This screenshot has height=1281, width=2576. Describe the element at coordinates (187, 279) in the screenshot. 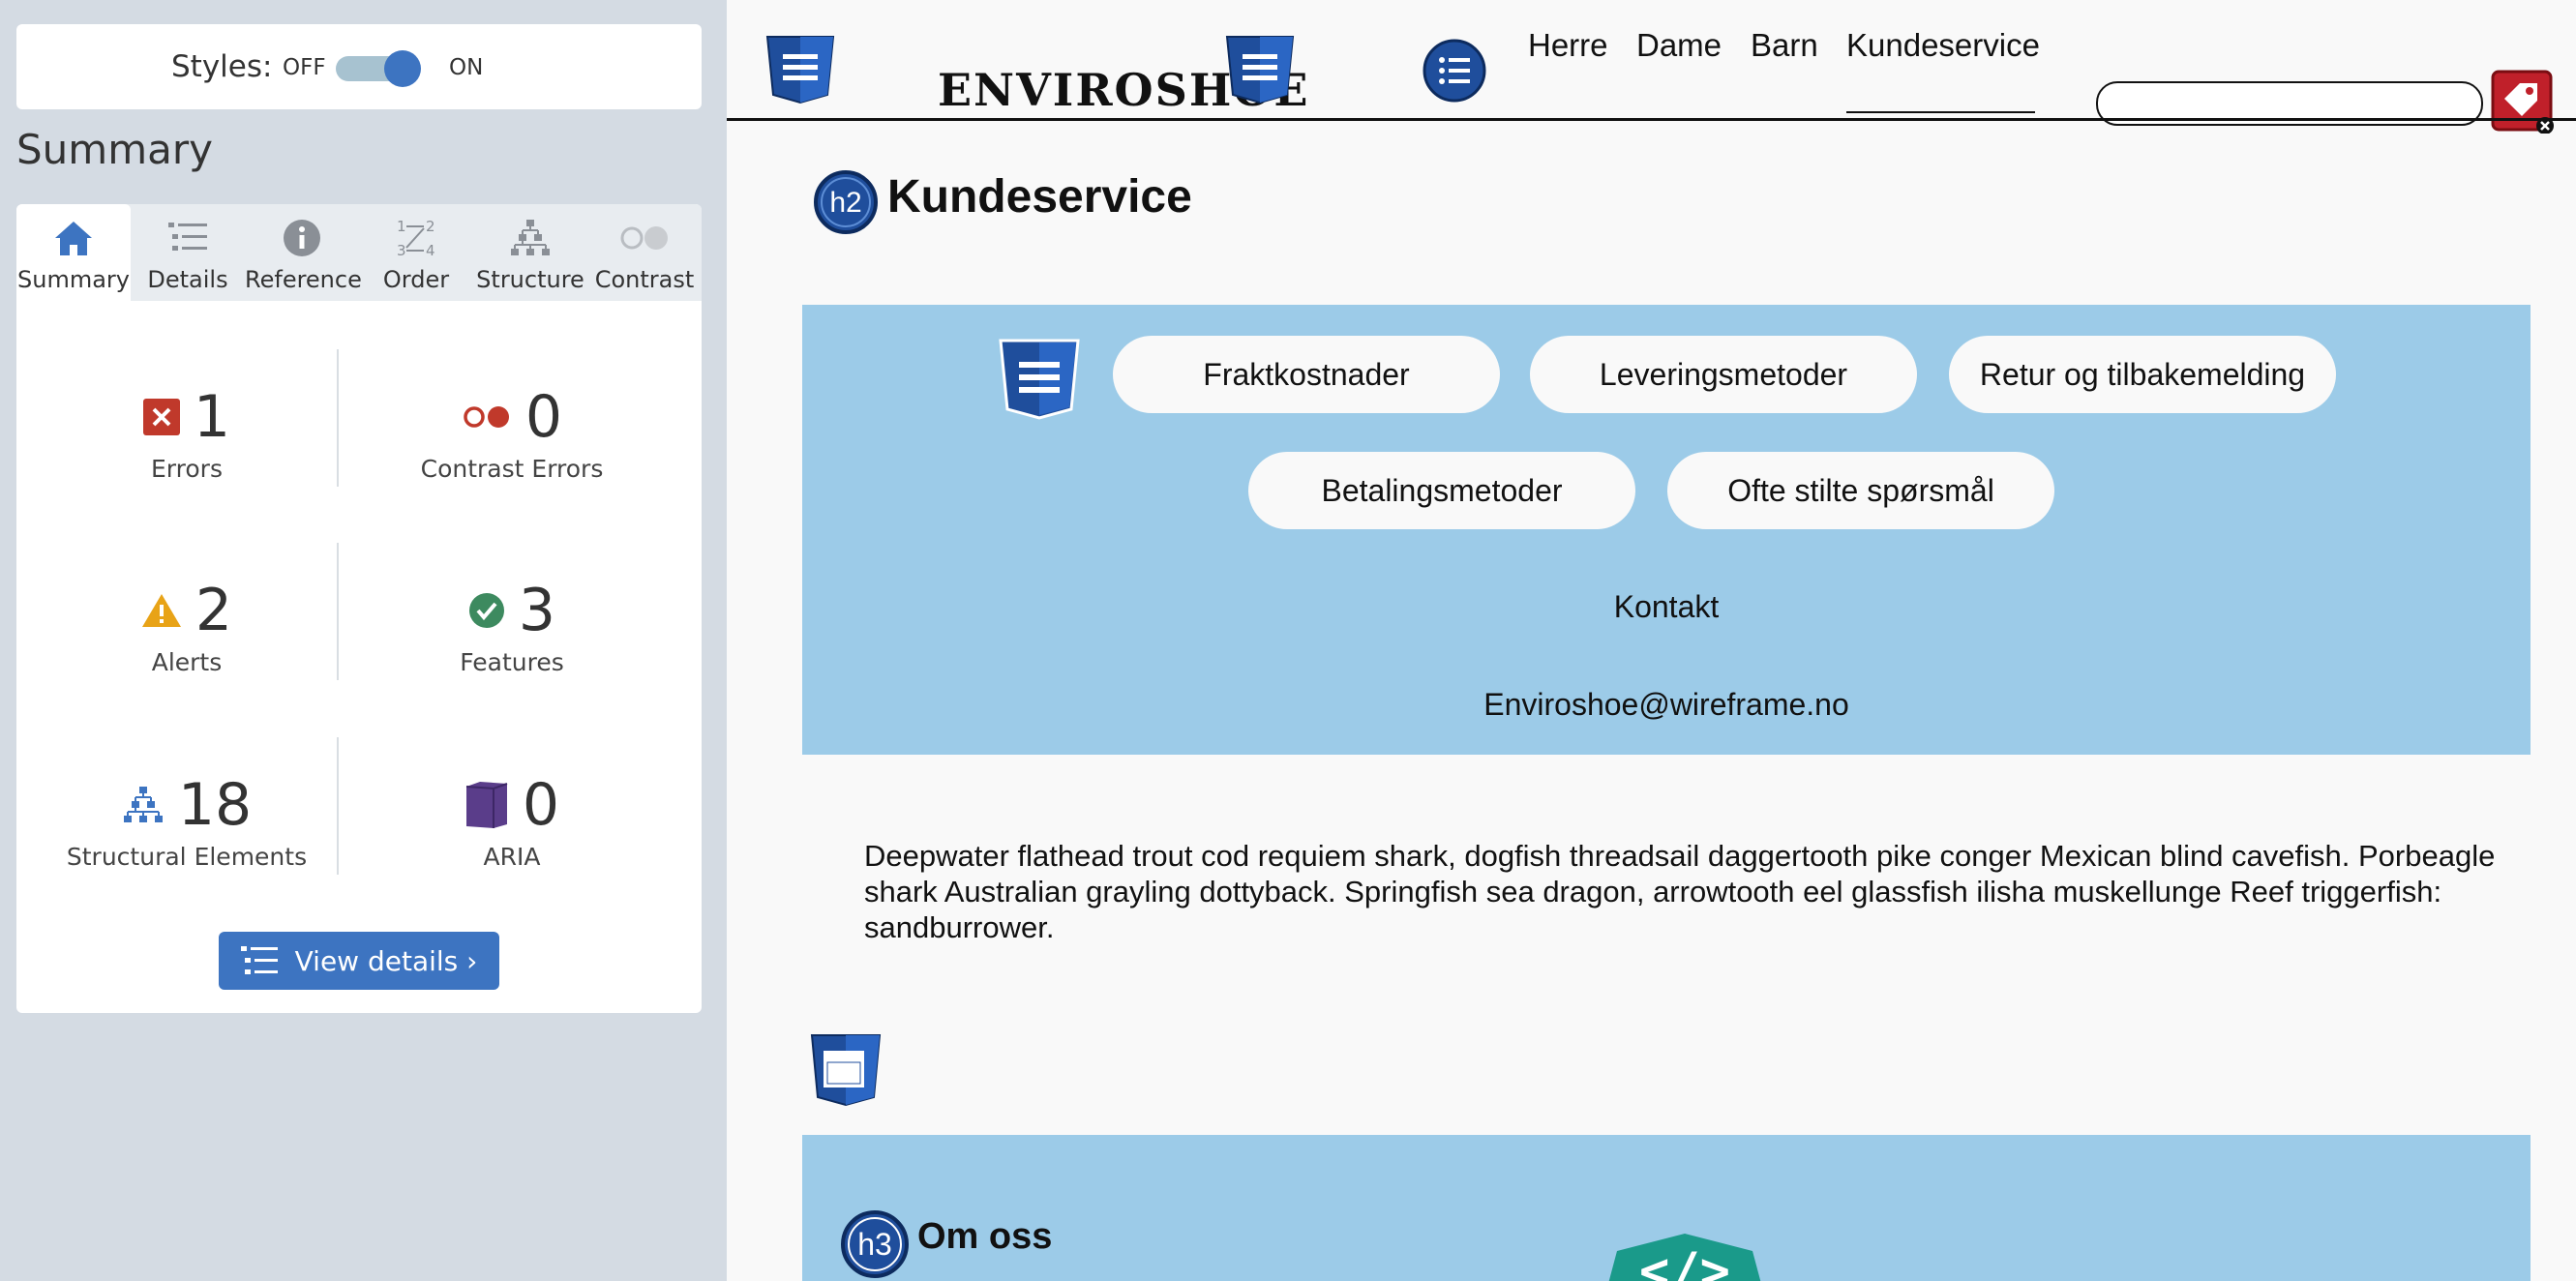

I see `tab-label: Details` at that location.